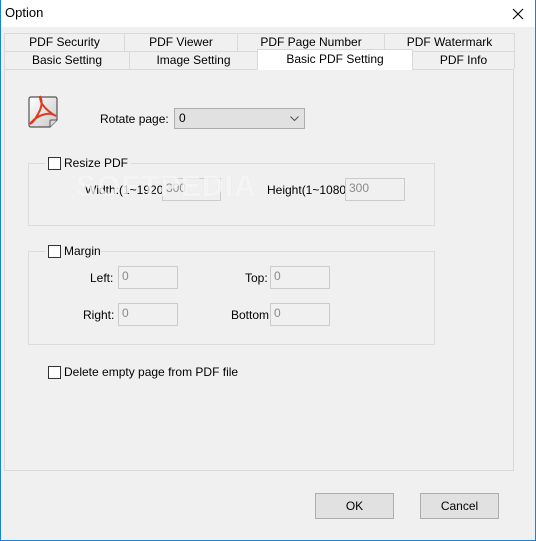  I want to click on margin-group, so click(231, 298).